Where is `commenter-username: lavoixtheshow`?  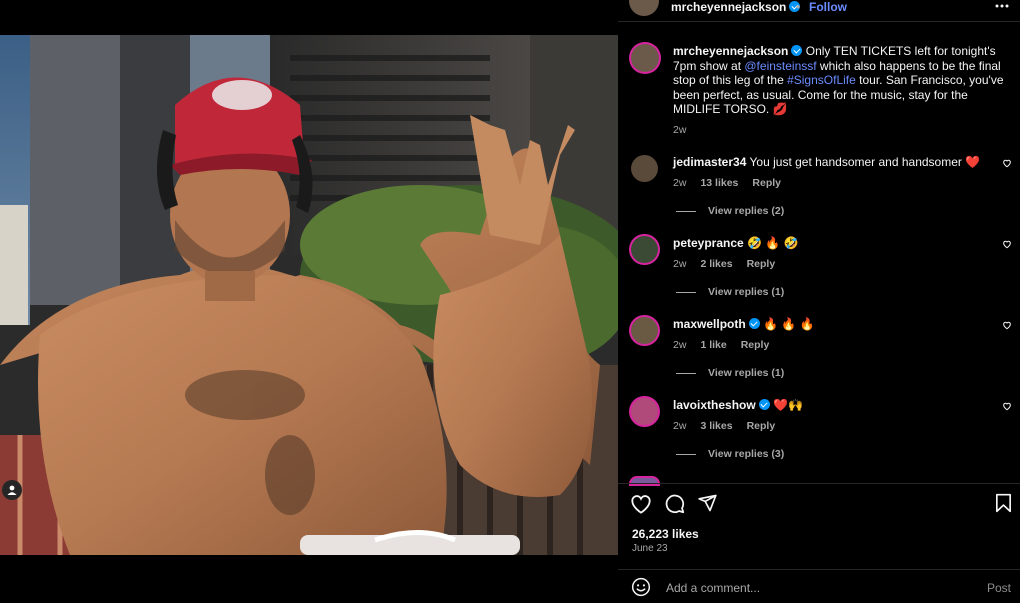 commenter-username: lavoixtheshow is located at coordinates (721, 405).